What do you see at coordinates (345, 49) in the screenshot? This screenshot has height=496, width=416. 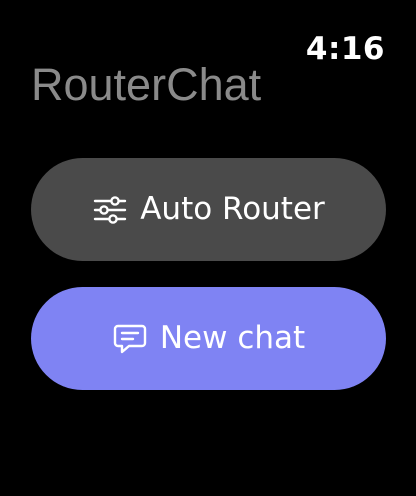 I see `status-time: 4:16` at bounding box center [345, 49].